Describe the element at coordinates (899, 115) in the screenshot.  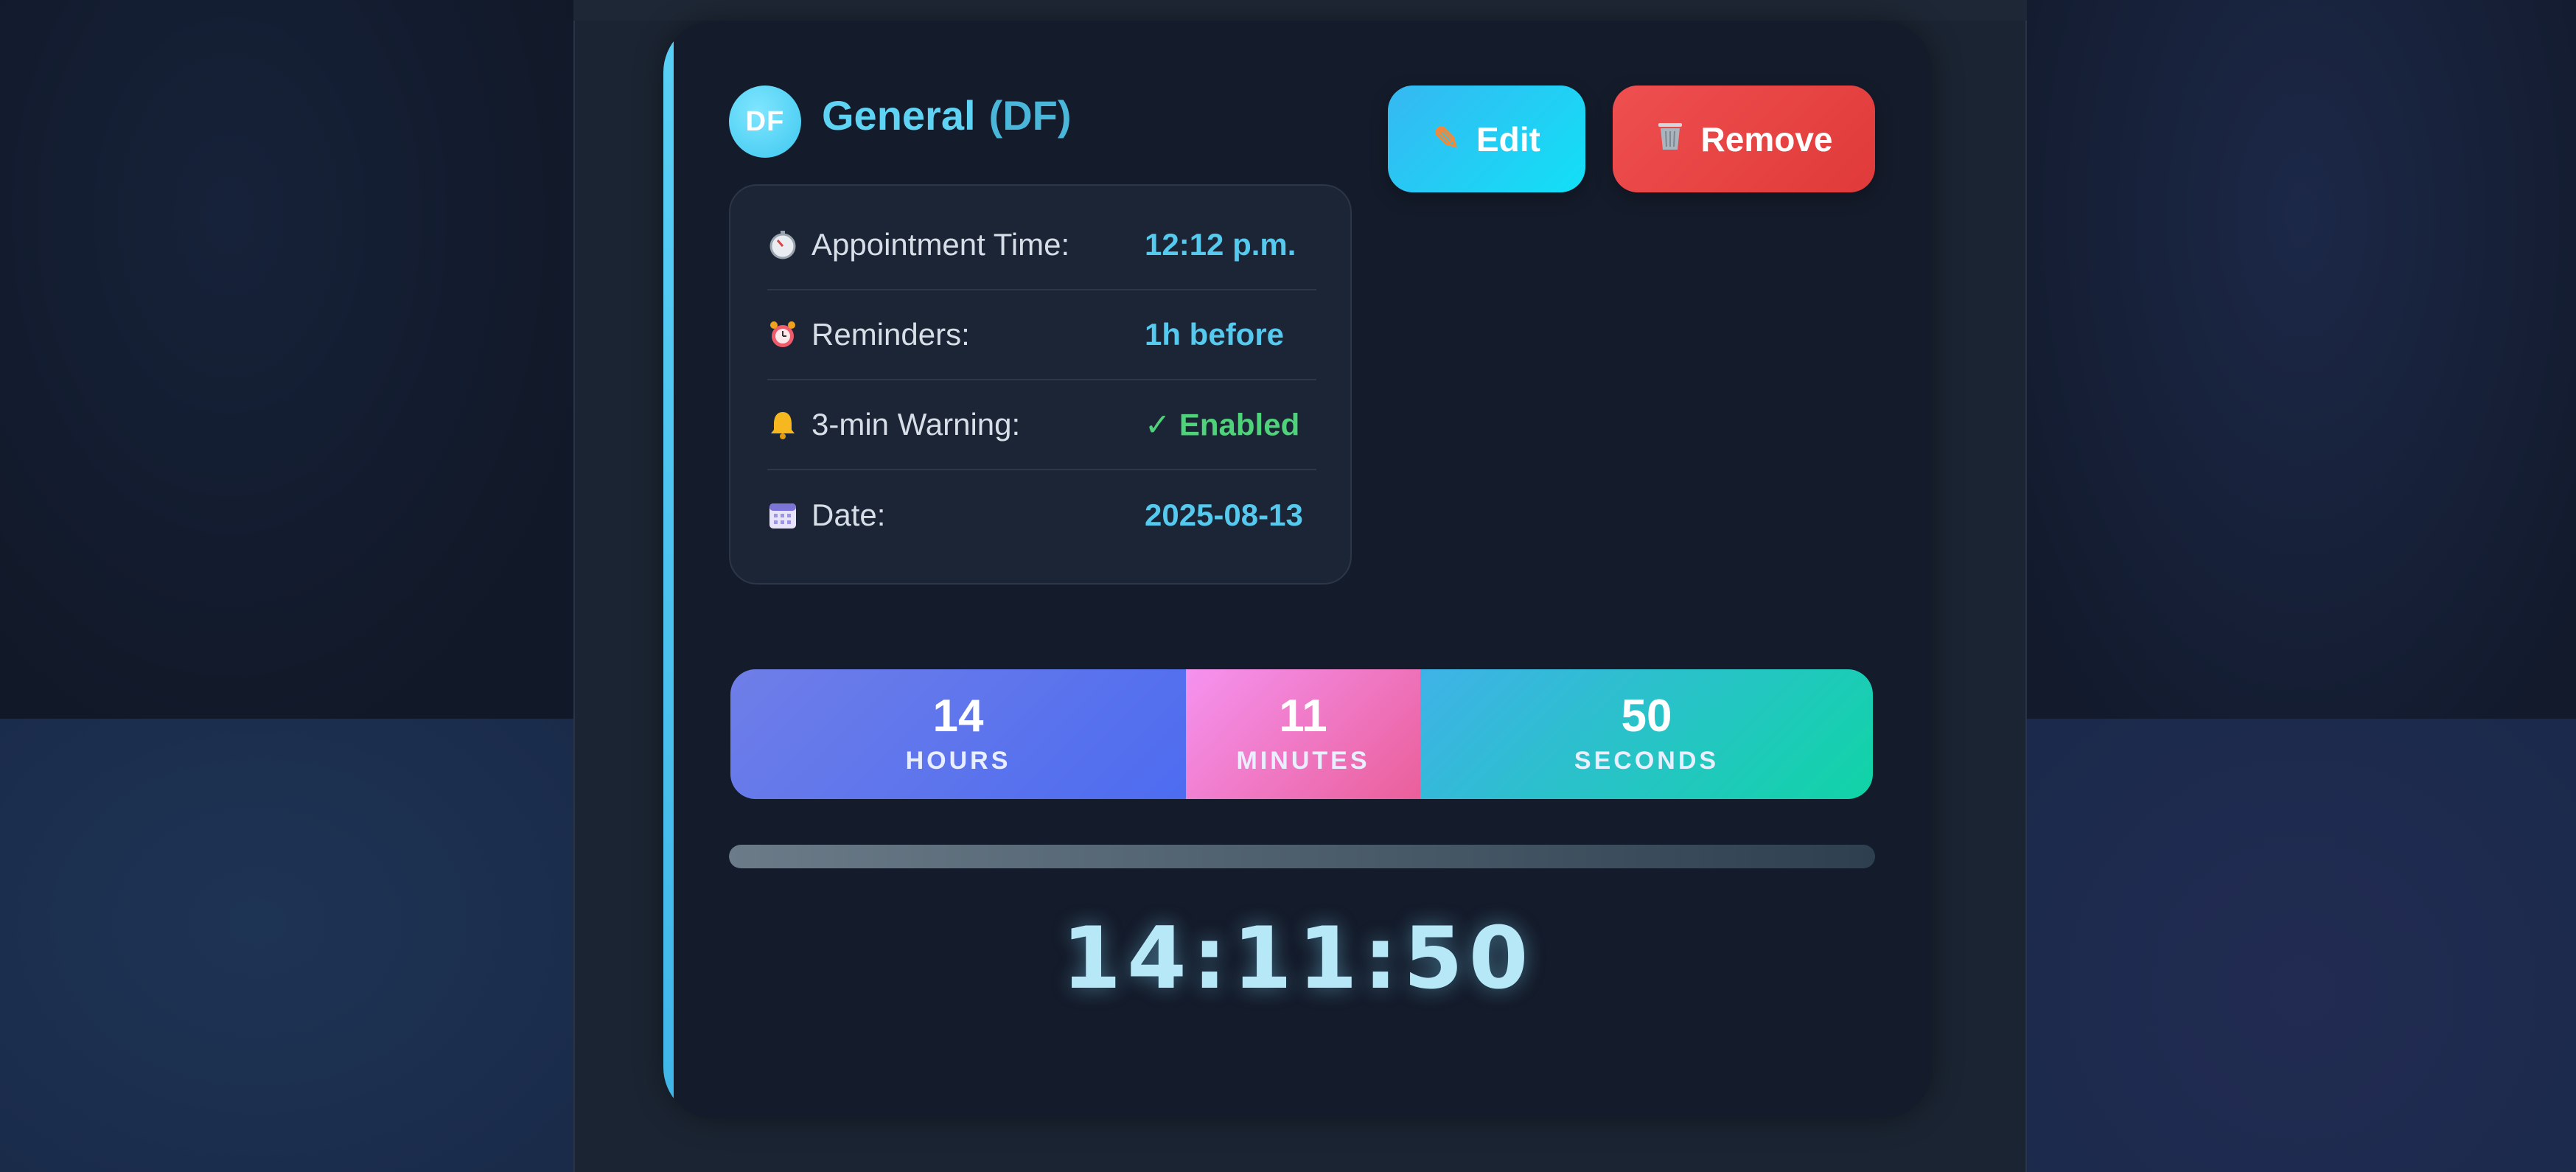
I see `appointment-name: General` at that location.